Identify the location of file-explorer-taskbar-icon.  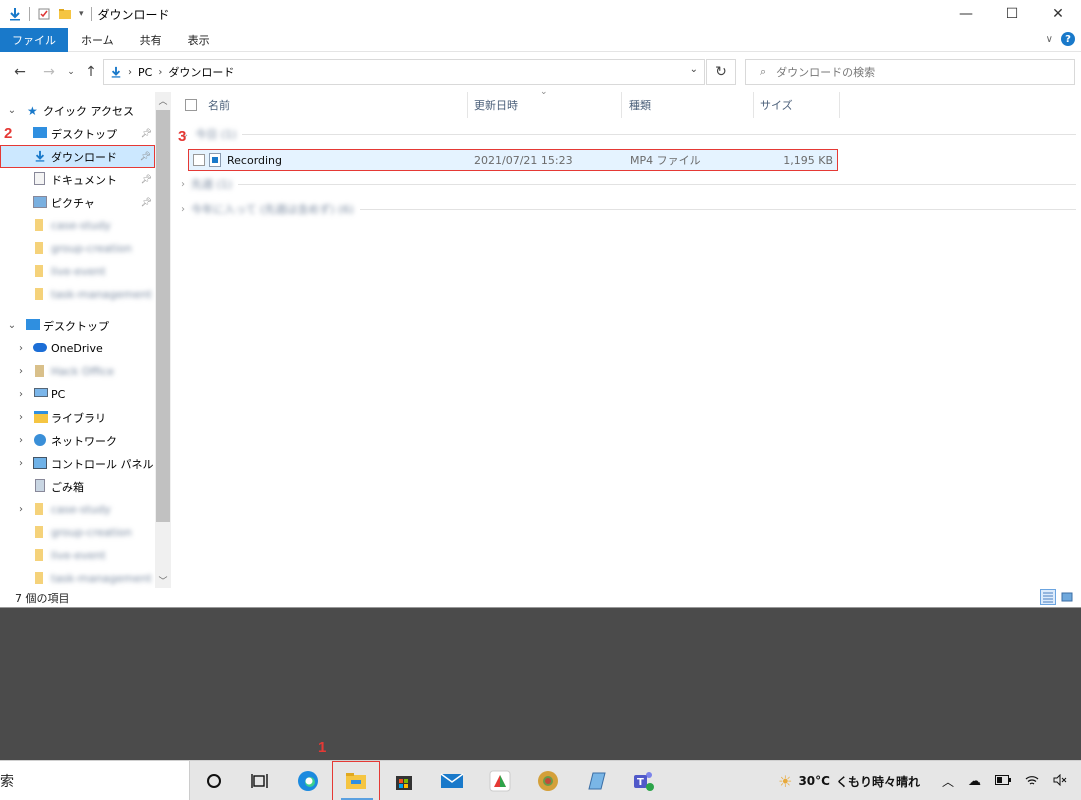
(356, 780).